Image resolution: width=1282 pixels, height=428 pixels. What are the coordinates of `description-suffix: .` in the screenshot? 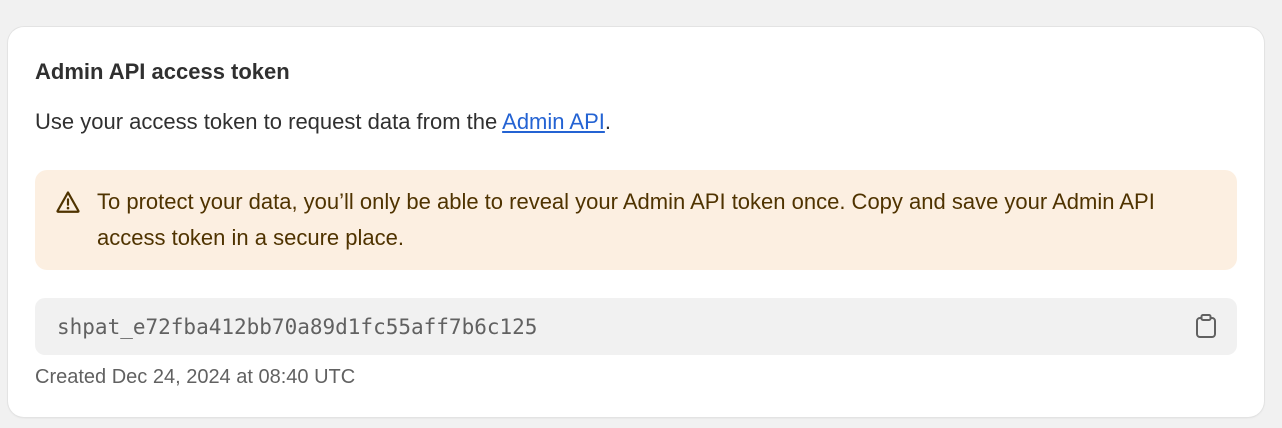 It's located at (607, 121).